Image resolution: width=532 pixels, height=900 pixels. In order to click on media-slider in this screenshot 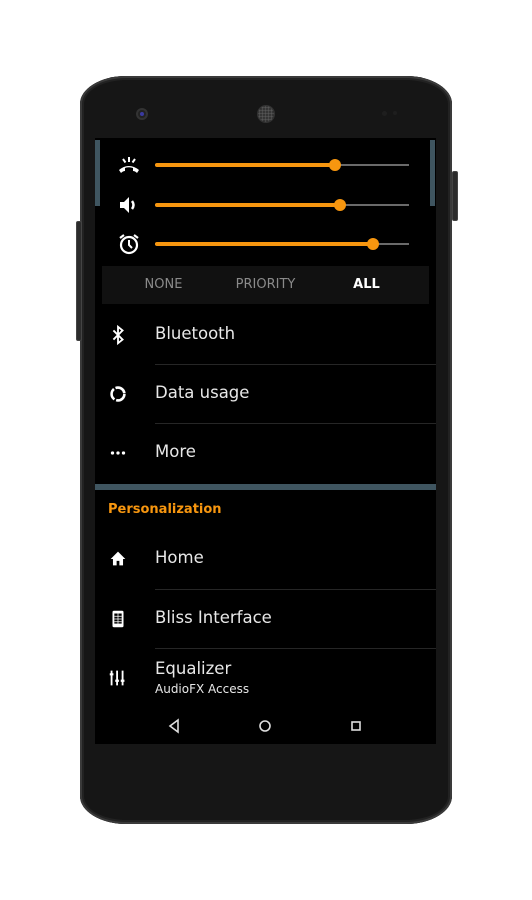, I will do `click(282, 205)`.